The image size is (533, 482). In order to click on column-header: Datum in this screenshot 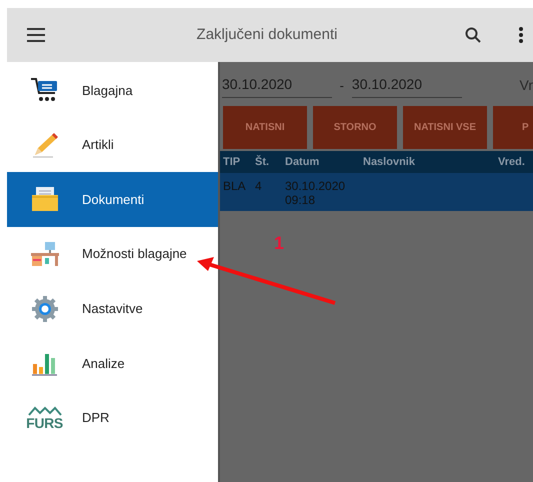, I will do `click(302, 162)`.